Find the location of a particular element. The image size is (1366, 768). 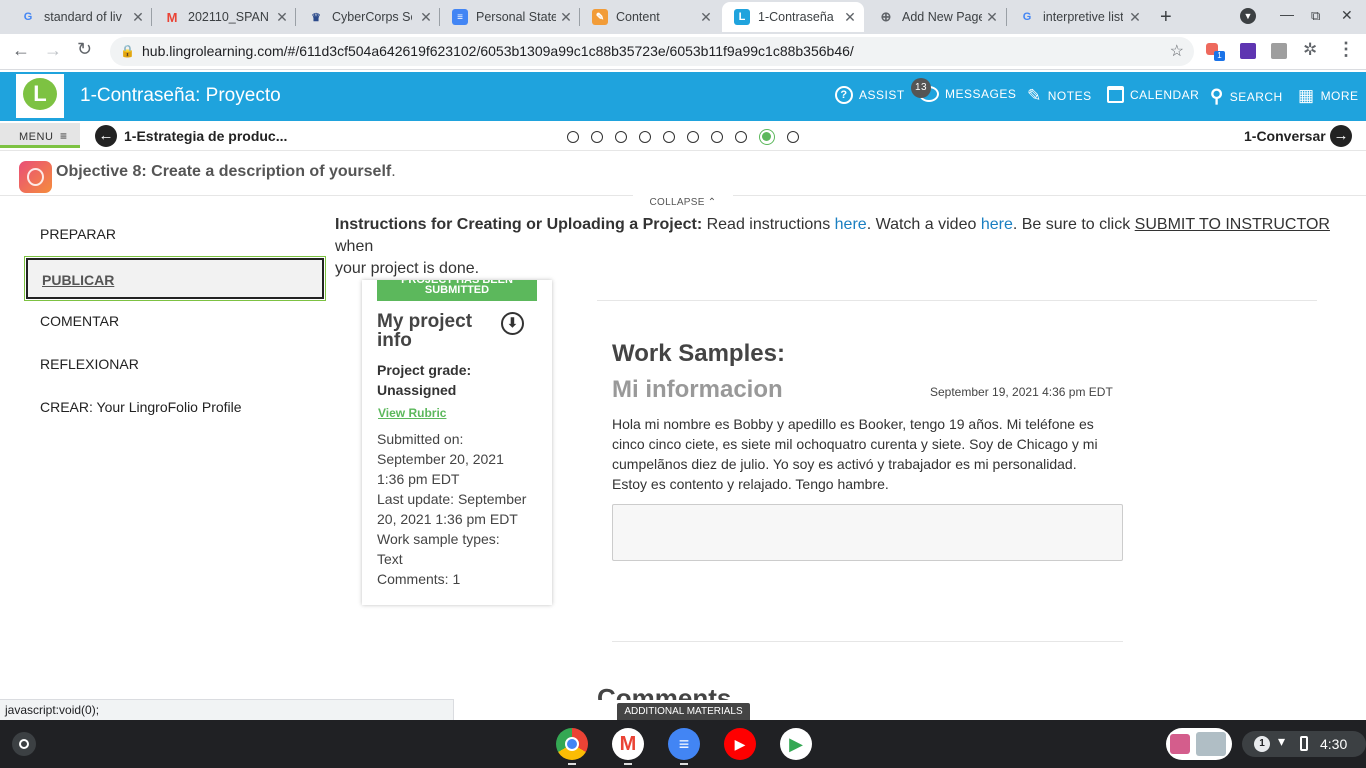

browser-menu-icon: ⋮ is located at coordinates (1346, 49).